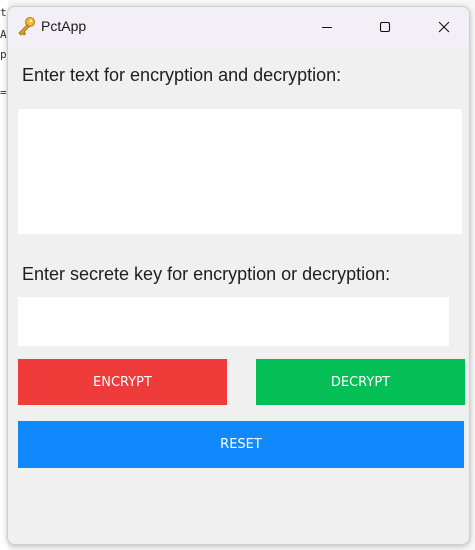 Image resolution: width=475 pixels, height=550 pixels. What do you see at coordinates (238, 27) in the screenshot?
I see `title-bar: PctApp` at bounding box center [238, 27].